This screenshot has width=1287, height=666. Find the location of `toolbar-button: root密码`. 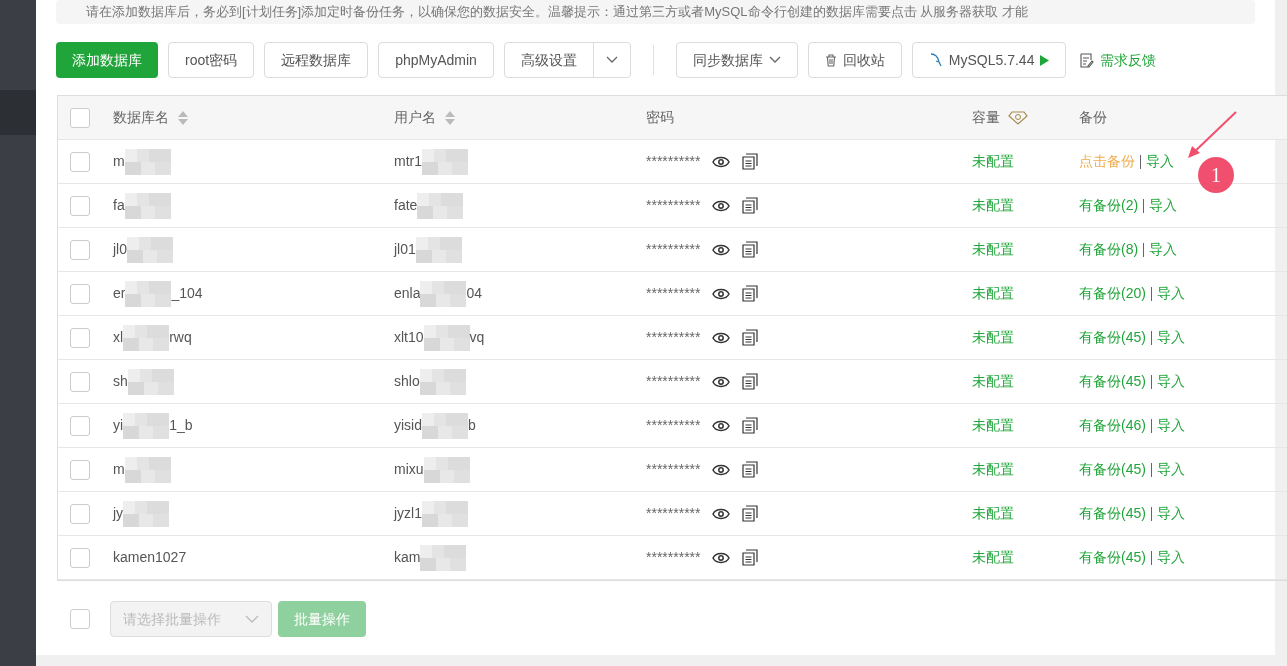

toolbar-button: root密码 is located at coordinates (211, 60).